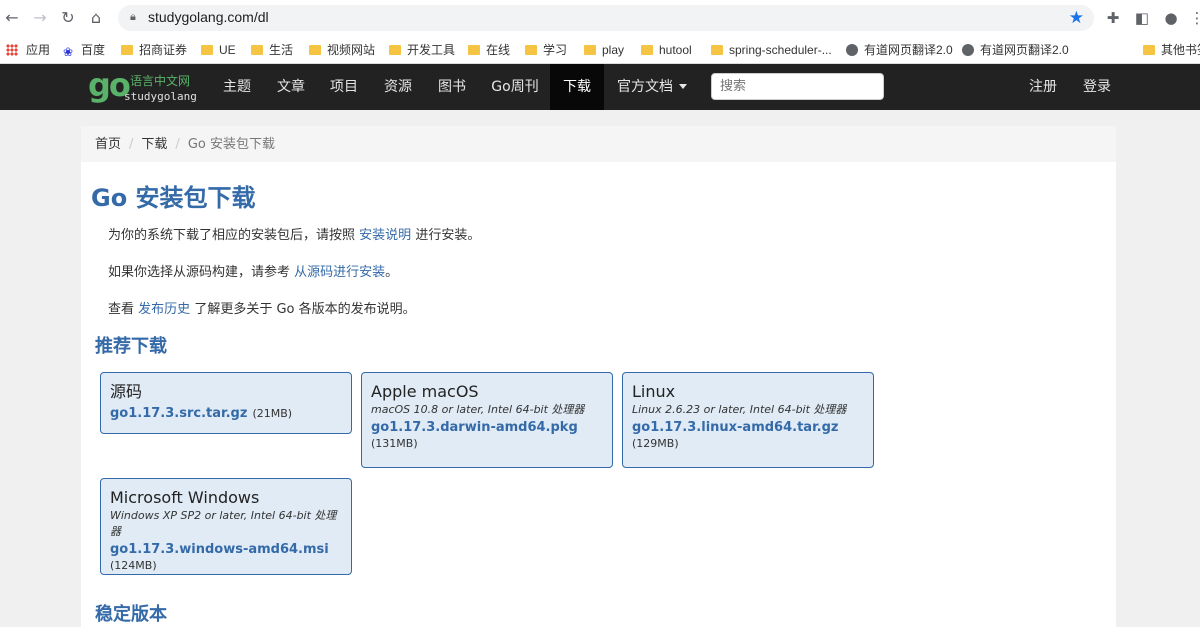 Image resolution: width=1200 pixels, height=627 pixels. Describe the element at coordinates (515, 87) in the screenshot. I see `nav-weekly: Go周刊` at that location.